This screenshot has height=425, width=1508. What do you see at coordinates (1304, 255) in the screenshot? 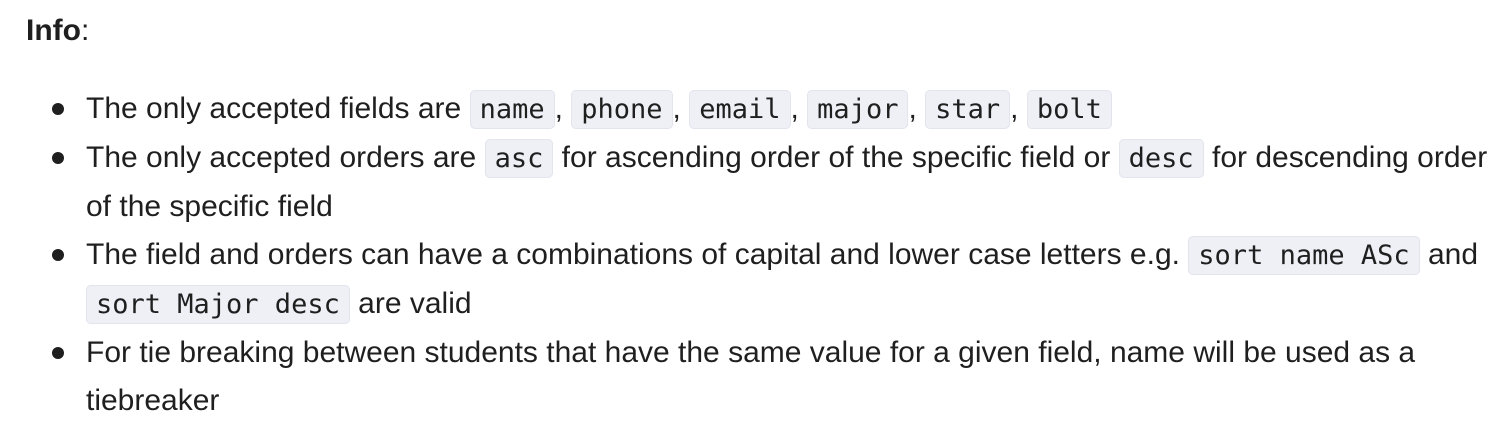
I see `code-sort-name-asc: sort name ASc` at bounding box center [1304, 255].